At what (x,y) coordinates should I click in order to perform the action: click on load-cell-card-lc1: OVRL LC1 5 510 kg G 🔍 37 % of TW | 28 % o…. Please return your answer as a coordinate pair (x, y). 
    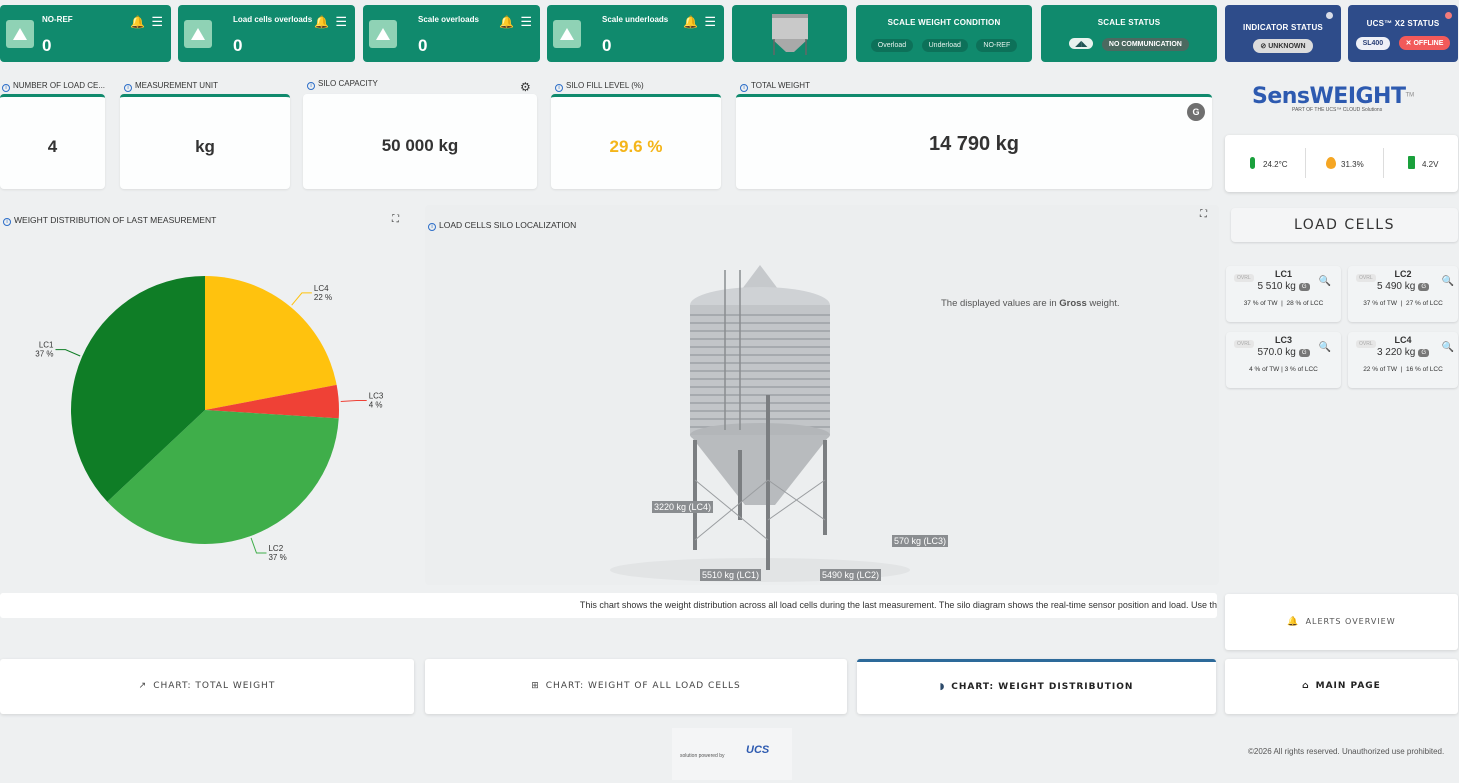
    Looking at the image, I should click on (1283, 294).